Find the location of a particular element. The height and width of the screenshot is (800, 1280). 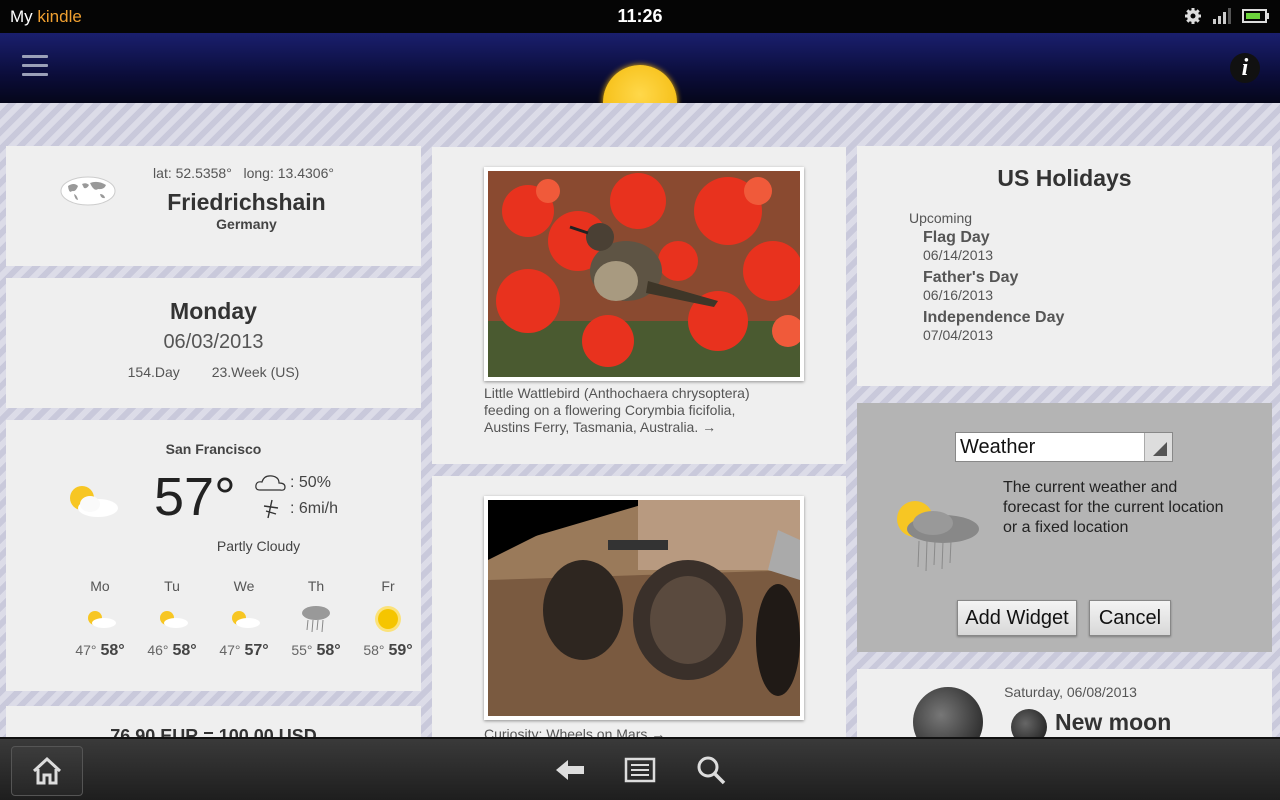

date-value: 06/03/2013 is located at coordinates (213, 342).